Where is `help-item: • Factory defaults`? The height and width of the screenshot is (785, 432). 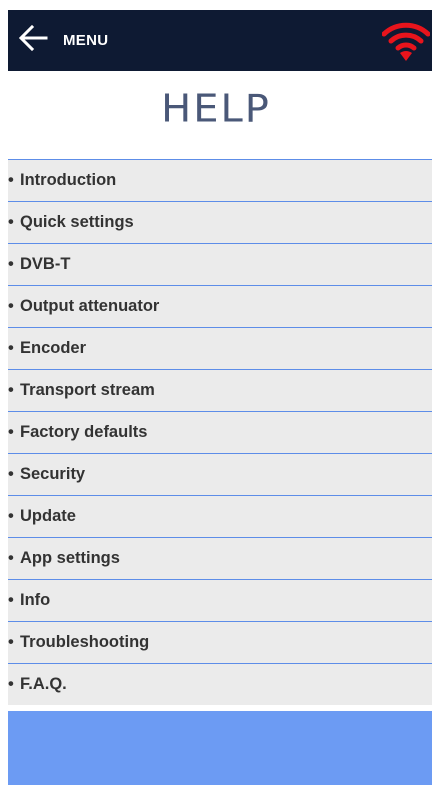
help-item: • Factory defaults is located at coordinates (220, 432).